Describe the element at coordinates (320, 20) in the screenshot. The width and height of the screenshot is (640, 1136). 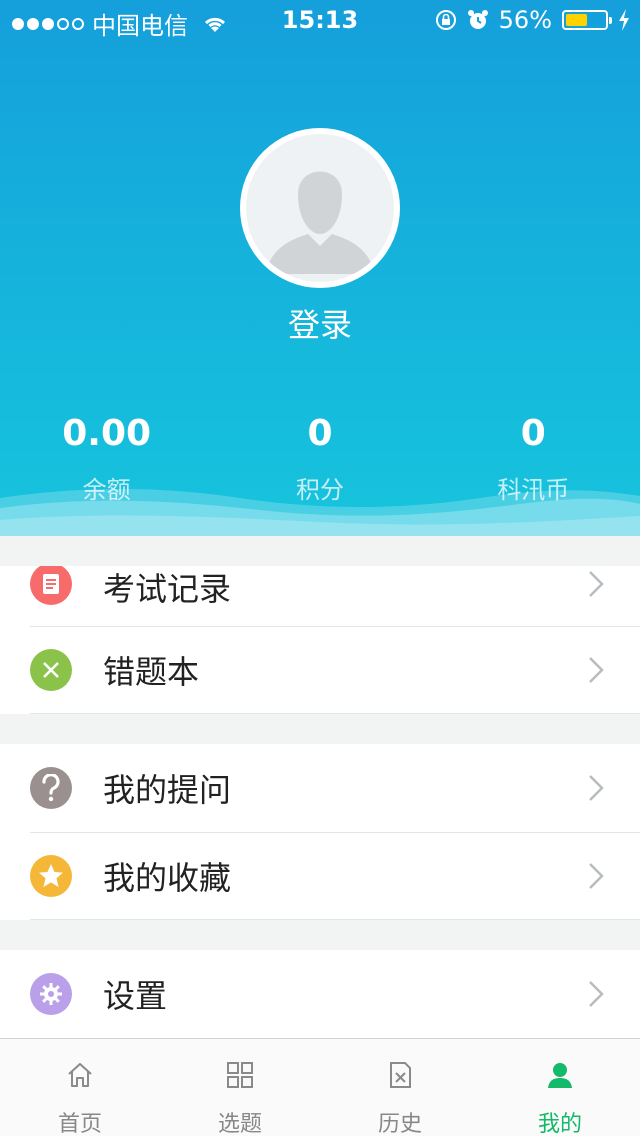
I see `status-bar: 中国电信 15:13 56%` at that location.